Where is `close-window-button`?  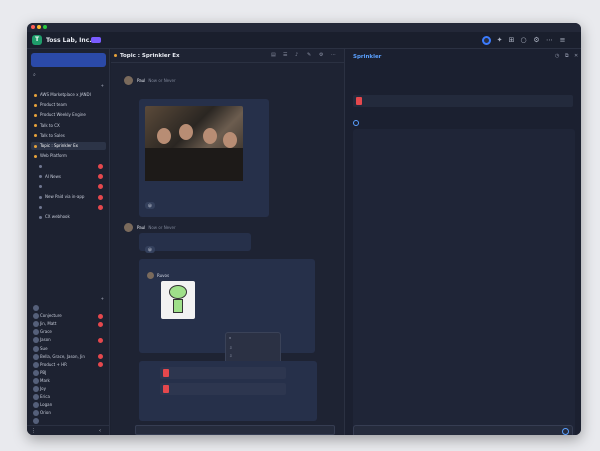
close-window-button is located at coordinates (33, 27).